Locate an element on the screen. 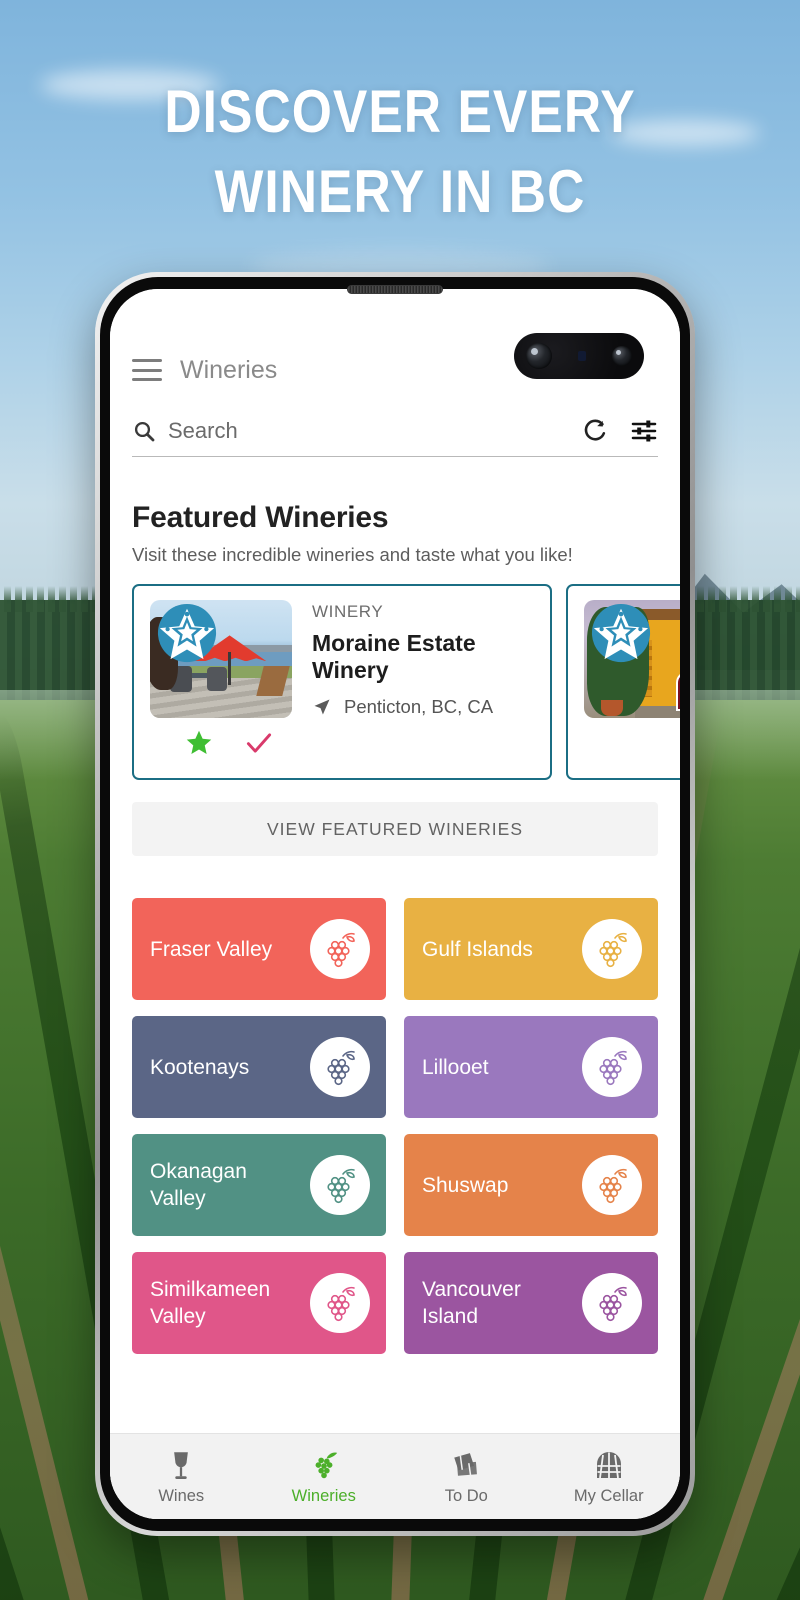  hamburger-menu-icon is located at coordinates (147, 370).